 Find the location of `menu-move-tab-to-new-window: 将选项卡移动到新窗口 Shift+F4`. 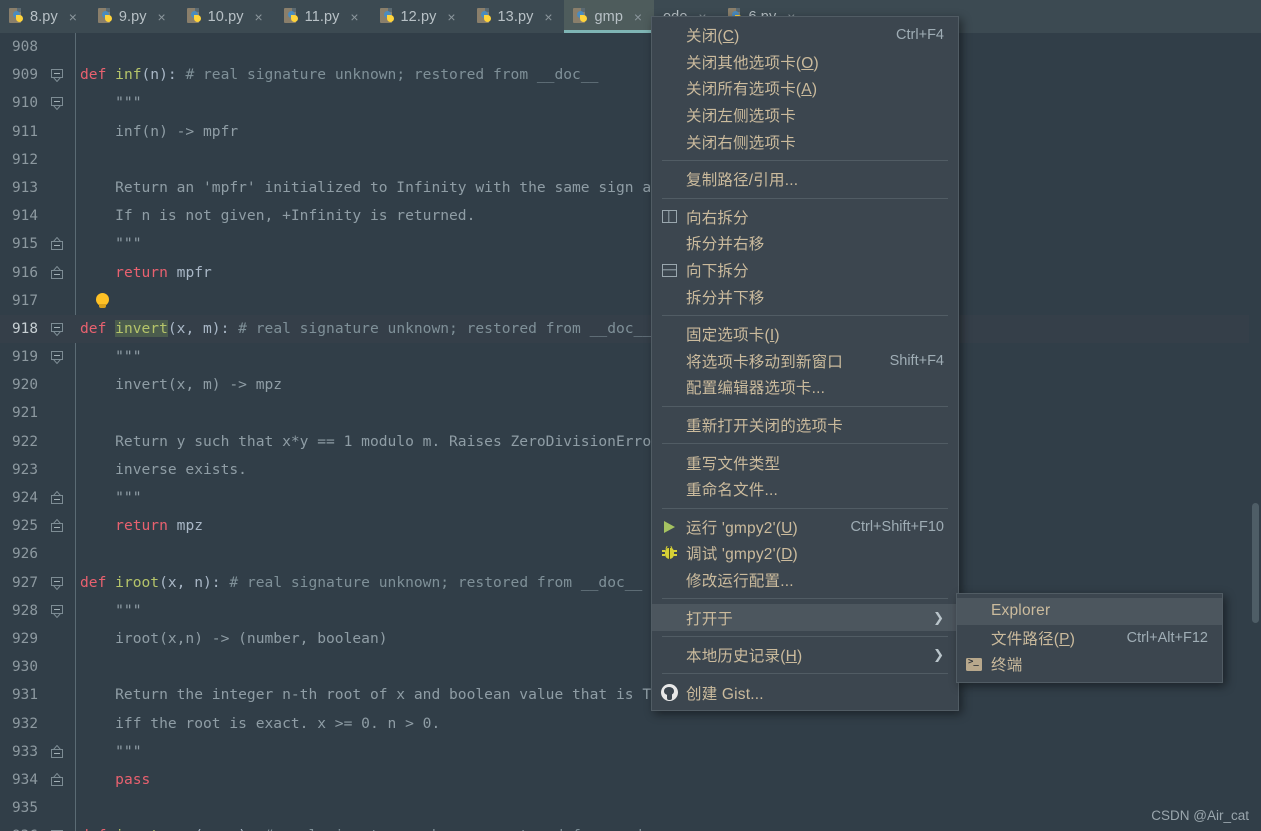

menu-move-tab-to-new-window: 将选项卡移动到新窗口 Shift+F4 is located at coordinates (805, 361).